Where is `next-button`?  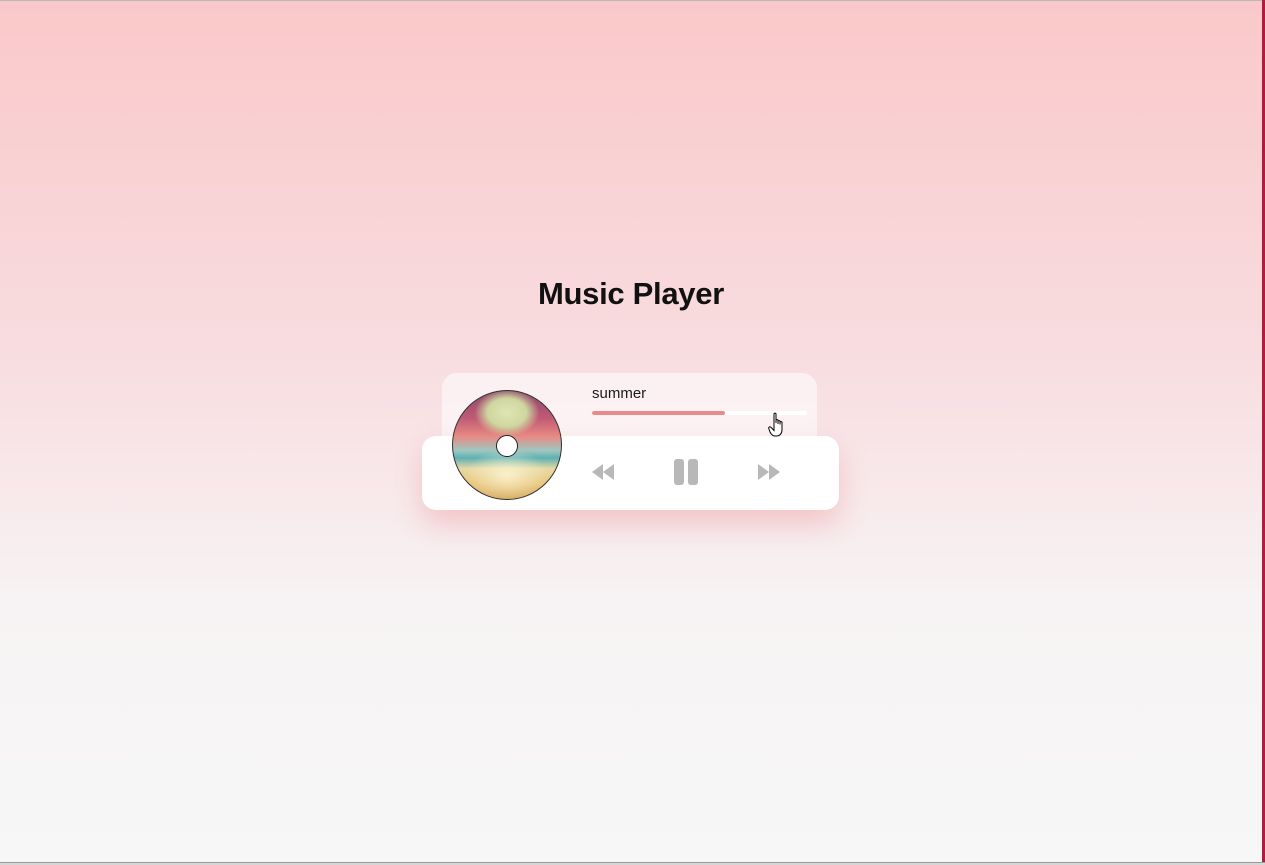 next-button is located at coordinates (769, 472).